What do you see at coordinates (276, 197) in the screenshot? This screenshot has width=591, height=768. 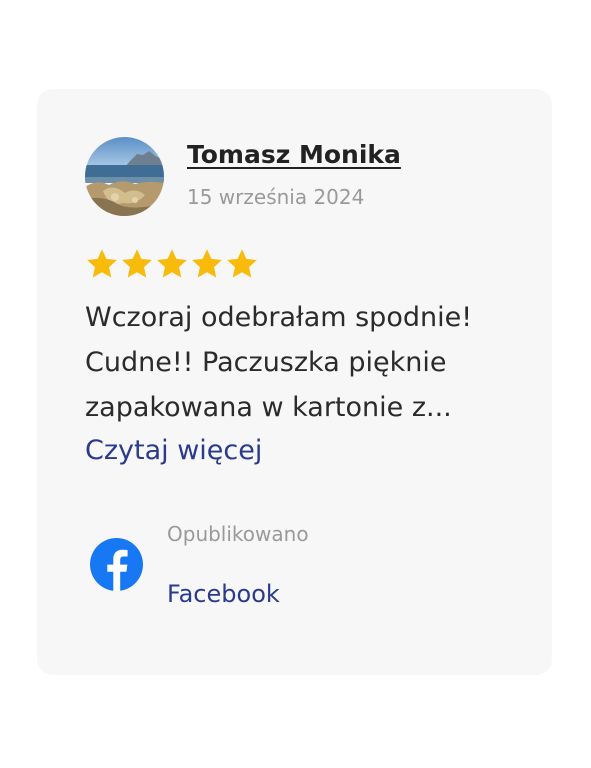 I see `review-date: 15 września 2024` at bounding box center [276, 197].